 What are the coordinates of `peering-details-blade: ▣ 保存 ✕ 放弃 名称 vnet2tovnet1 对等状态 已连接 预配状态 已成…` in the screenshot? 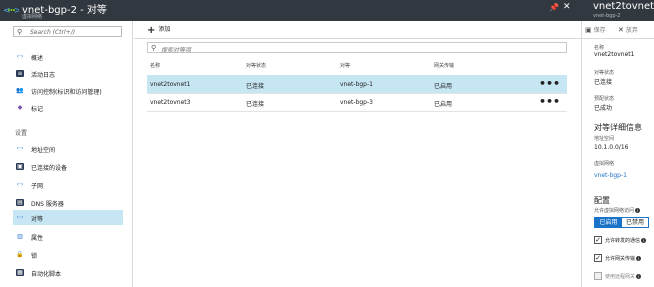 It's located at (617, 154).